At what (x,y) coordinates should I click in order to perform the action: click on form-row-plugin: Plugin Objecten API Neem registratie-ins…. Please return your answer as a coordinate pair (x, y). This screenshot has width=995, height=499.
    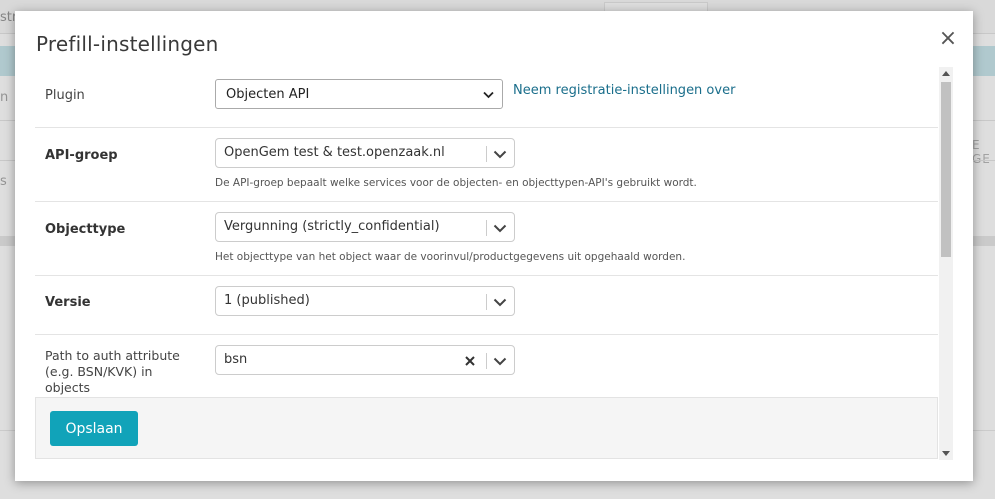
    Looking at the image, I should click on (486, 97).